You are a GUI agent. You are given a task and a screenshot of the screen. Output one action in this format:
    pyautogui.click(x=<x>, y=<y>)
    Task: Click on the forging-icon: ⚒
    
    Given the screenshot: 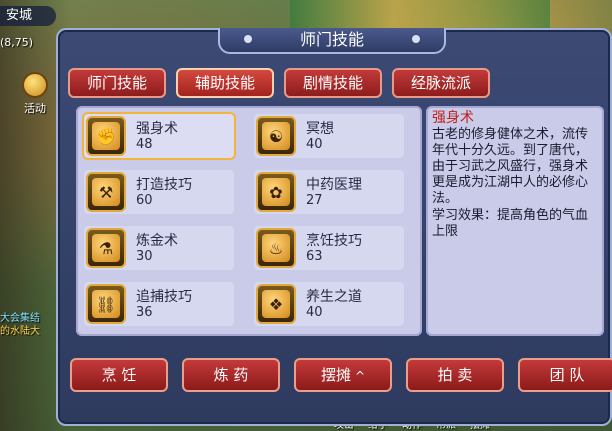 What is the action you would take?
    pyautogui.click(x=106, y=192)
    